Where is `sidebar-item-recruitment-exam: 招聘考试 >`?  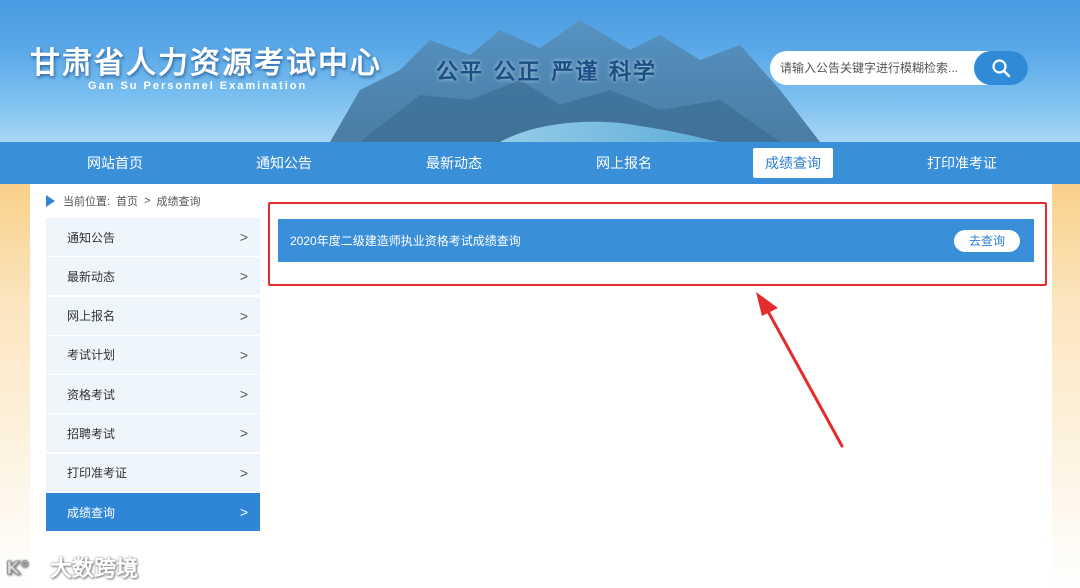
sidebar-item-recruitment-exam: 招聘考试 > is located at coordinates (153, 433).